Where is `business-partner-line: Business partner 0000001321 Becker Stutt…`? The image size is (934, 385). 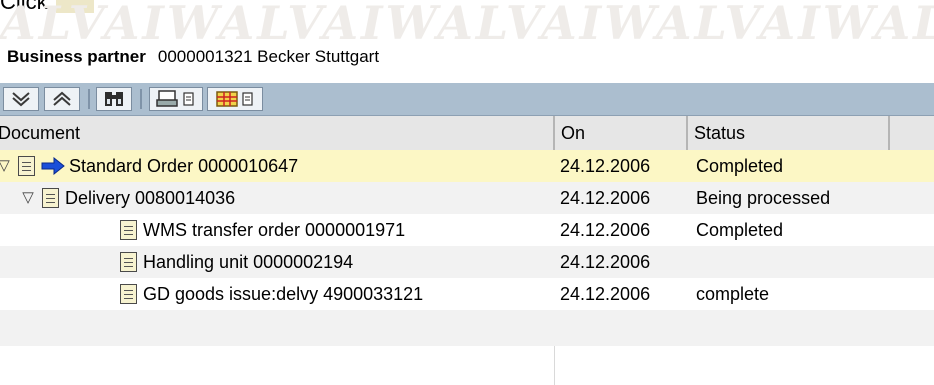 business-partner-line: Business partner 0000001321 Becker Stutt… is located at coordinates (193, 57).